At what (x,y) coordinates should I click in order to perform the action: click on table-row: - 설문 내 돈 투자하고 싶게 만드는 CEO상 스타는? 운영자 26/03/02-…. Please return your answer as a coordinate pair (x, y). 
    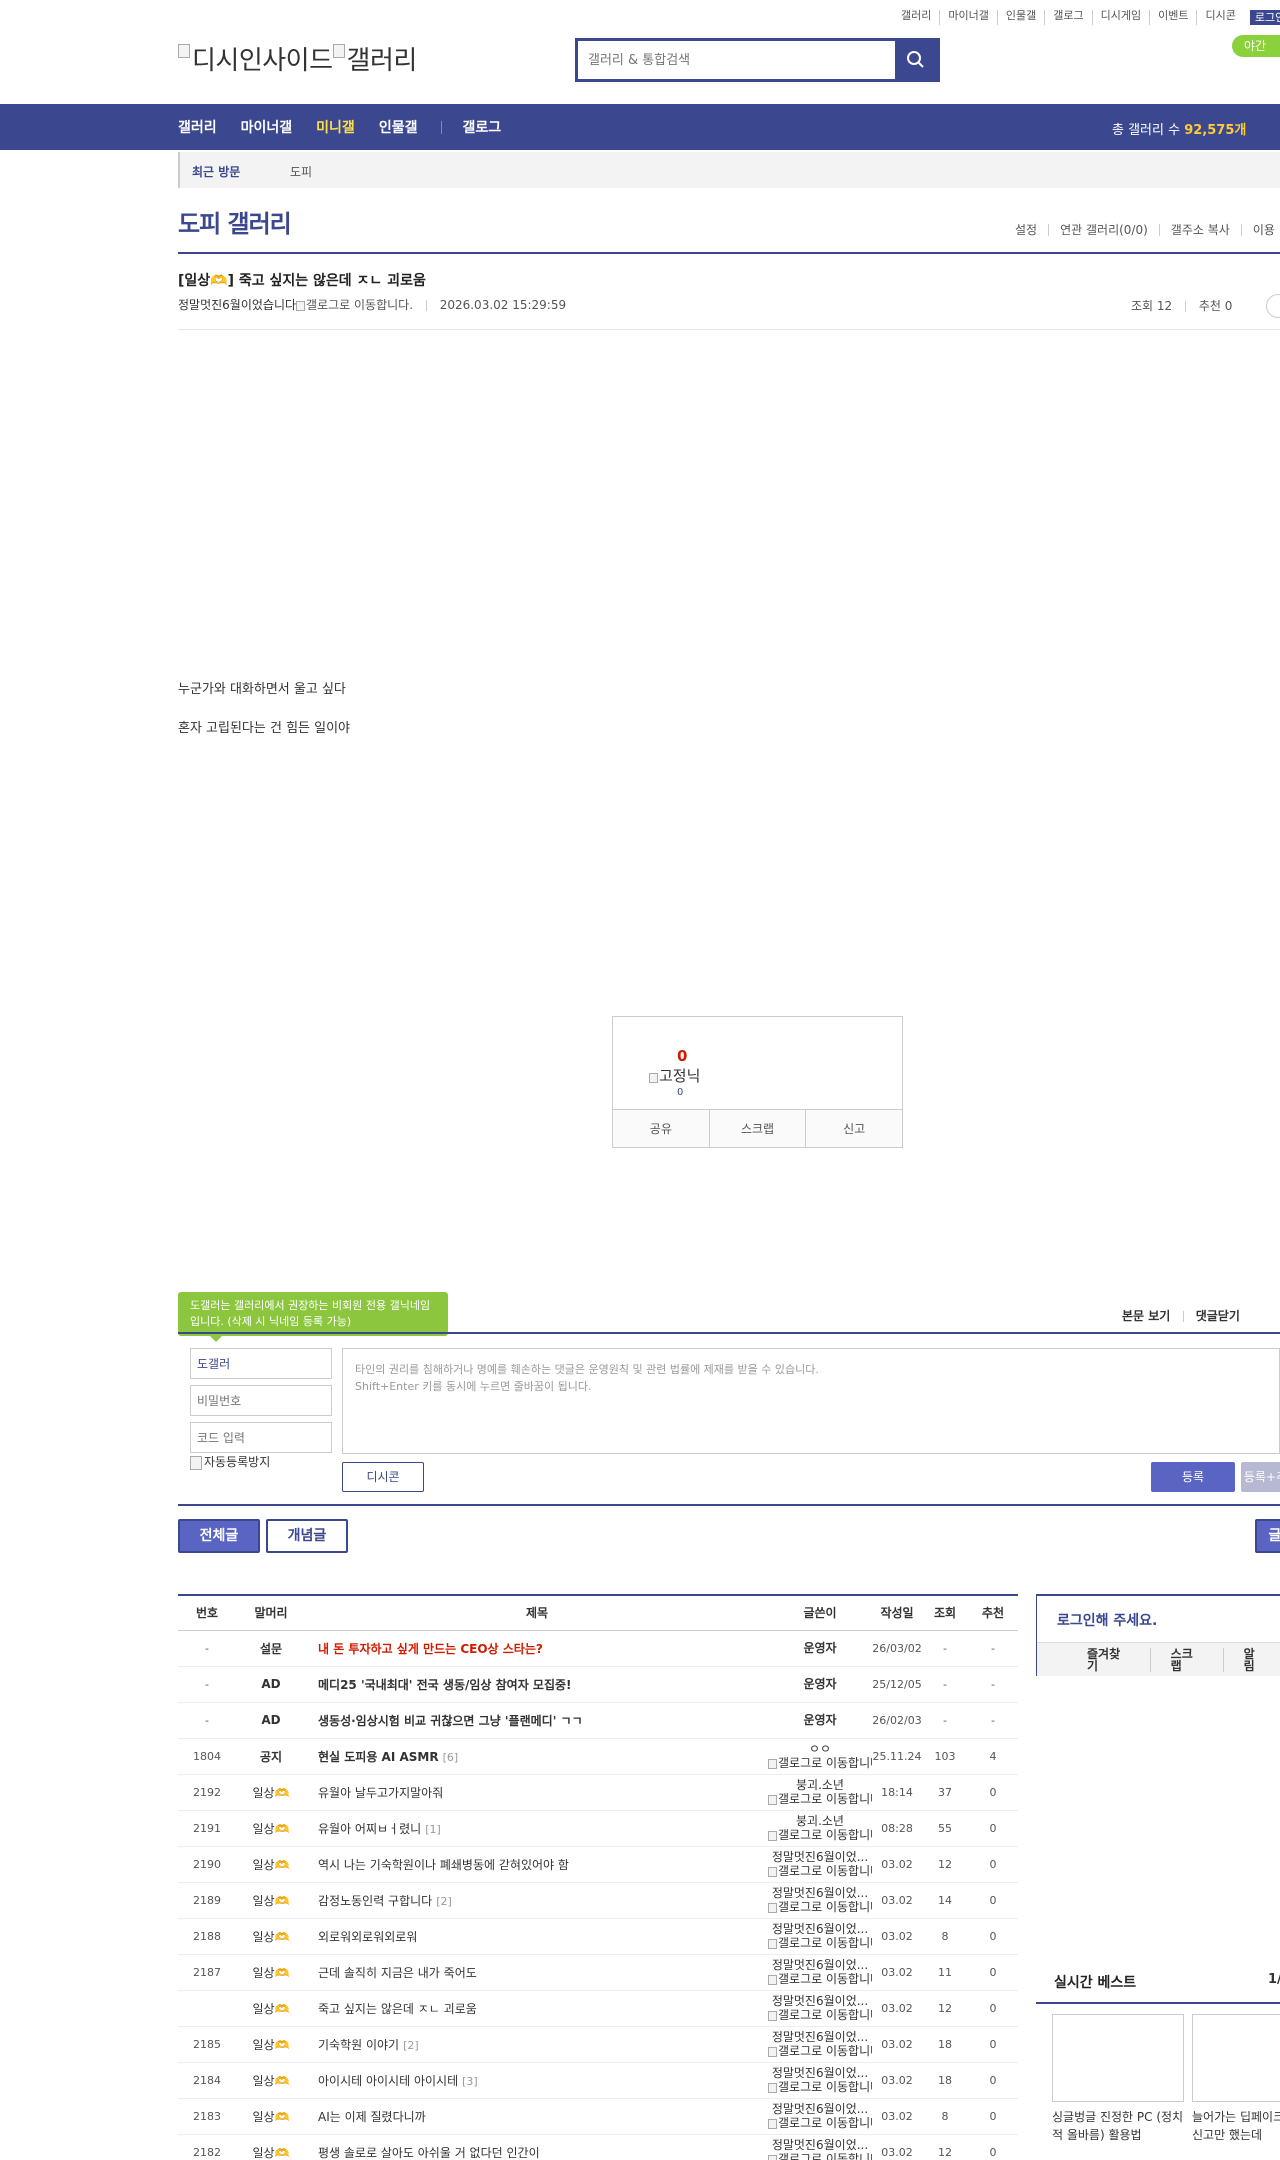
    Looking at the image, I should click on (598, 1648).